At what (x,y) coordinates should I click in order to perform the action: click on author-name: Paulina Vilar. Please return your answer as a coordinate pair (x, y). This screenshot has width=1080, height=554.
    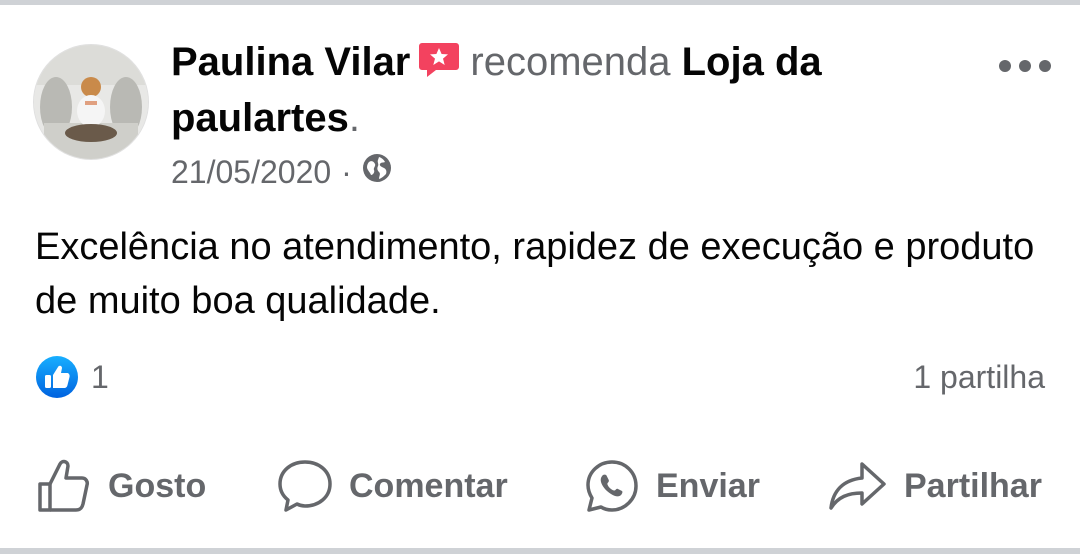
    Looking at the image, I should click on (290, 62).